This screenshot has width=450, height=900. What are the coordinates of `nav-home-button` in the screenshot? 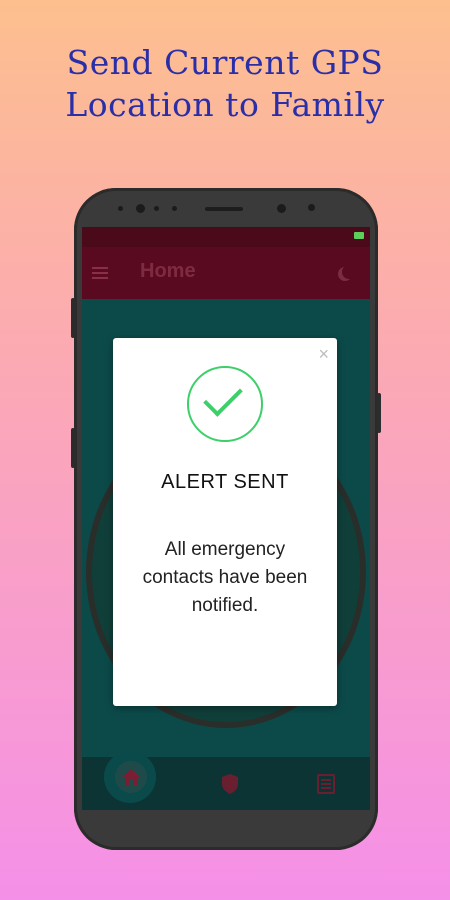 It's located at (131, 777).